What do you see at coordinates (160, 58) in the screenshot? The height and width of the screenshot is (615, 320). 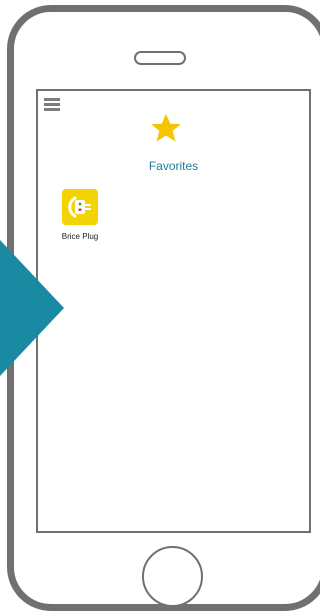 I see `phone-speaker` at bounding box center [160, 58].